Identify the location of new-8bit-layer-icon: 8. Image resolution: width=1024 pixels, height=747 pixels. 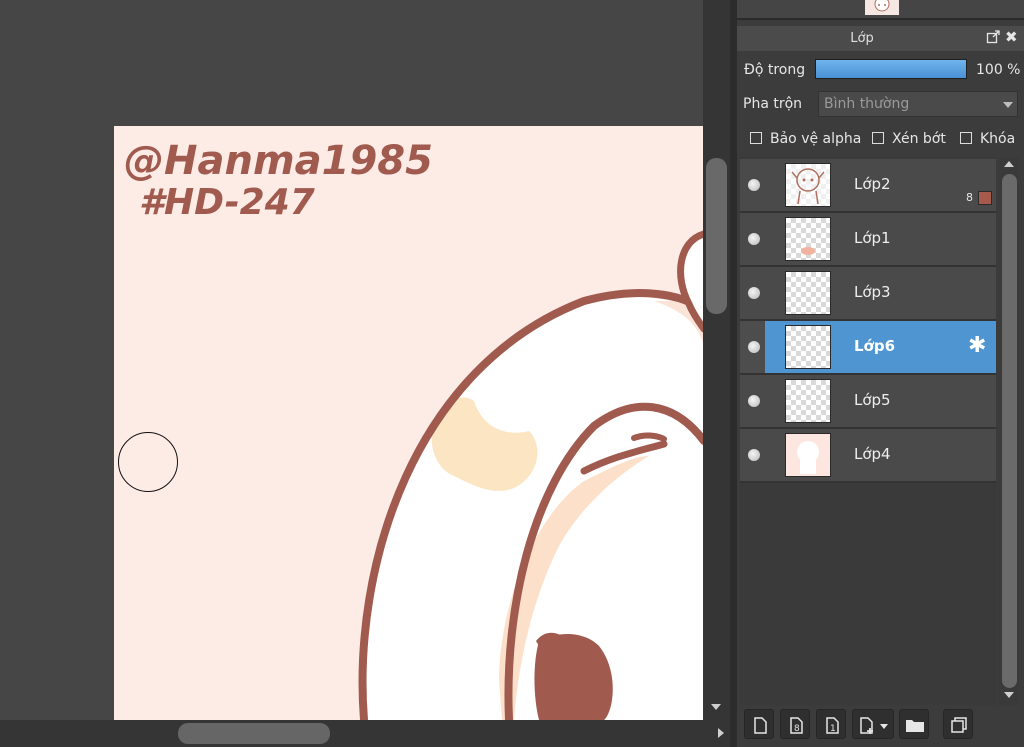
(796, 725).